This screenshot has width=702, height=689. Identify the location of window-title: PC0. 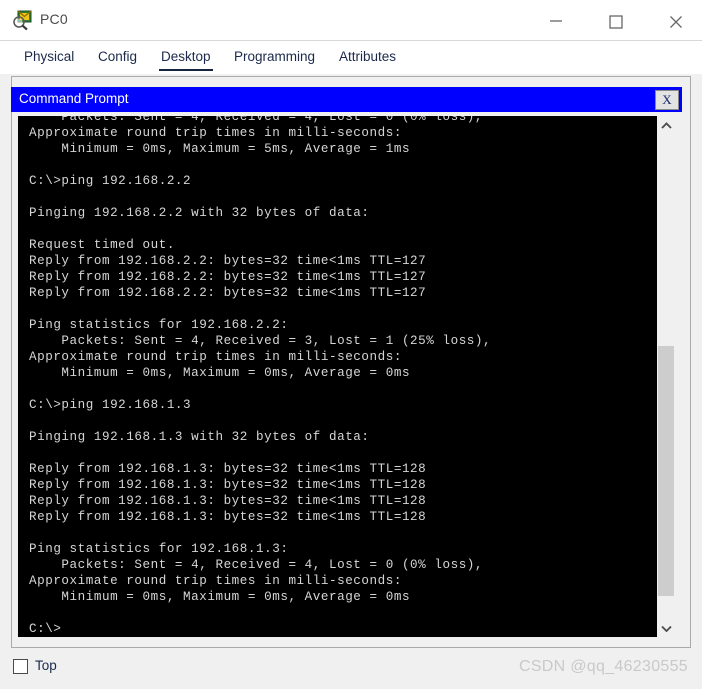
(54, 19).